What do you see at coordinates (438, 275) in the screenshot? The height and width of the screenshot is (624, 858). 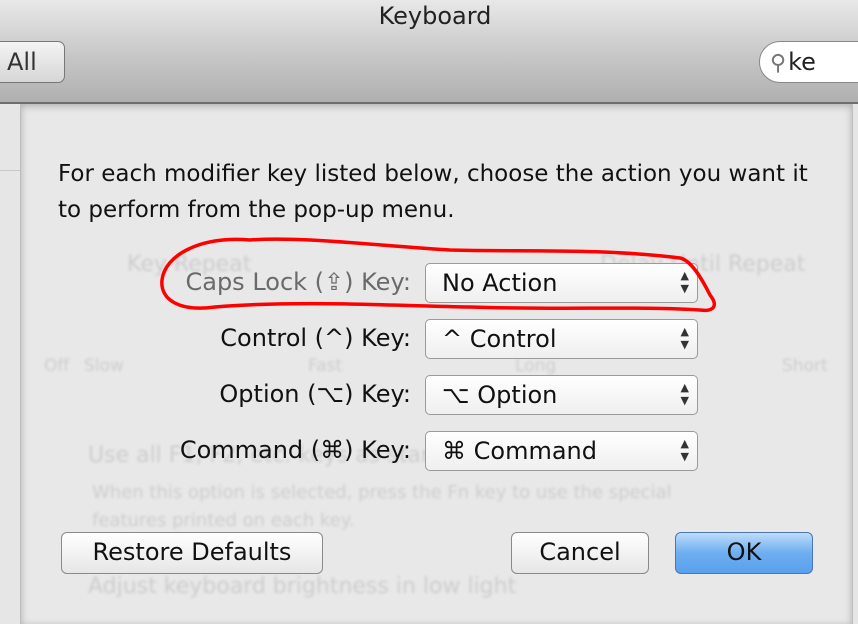 I see `red-annotation-circle` at bounding box center [438, 275].